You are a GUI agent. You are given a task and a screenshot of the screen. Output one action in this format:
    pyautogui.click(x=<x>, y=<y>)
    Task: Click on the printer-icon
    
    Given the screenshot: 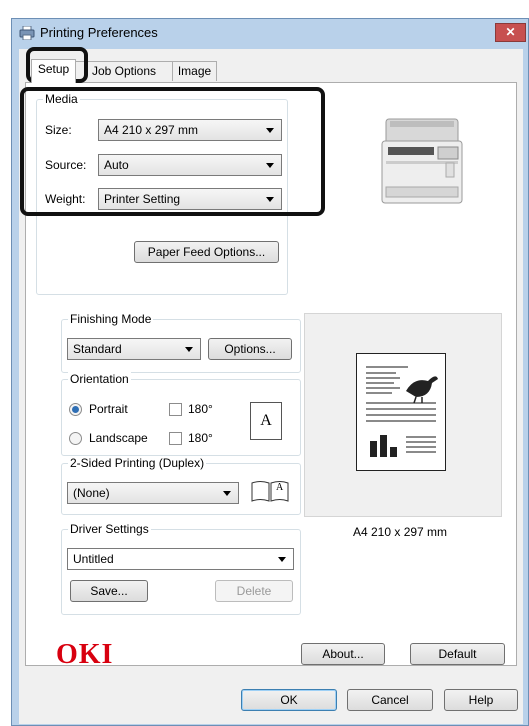 What is the action you would take?
    pyautogui.click(x=27, y=33)
    